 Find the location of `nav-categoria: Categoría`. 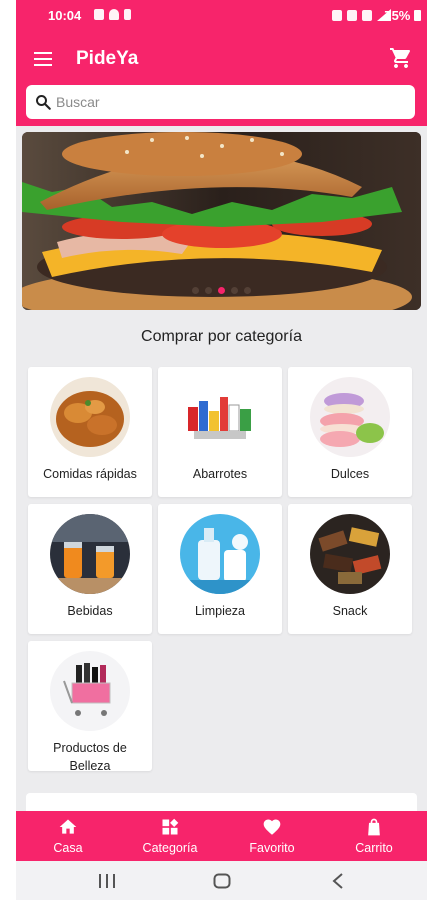

nav-categoria: Categoría is located at coordinates (170, 836).